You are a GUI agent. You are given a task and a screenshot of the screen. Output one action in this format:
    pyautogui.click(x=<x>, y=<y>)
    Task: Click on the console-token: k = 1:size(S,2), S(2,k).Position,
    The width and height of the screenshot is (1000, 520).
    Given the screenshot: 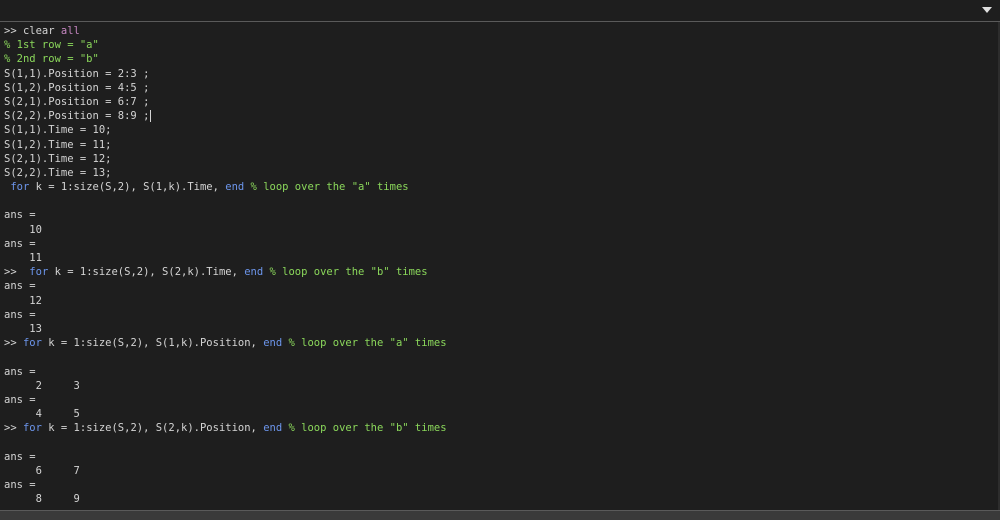 What is the action you would take?
    pyautogui.click(x=152, y=428)
    